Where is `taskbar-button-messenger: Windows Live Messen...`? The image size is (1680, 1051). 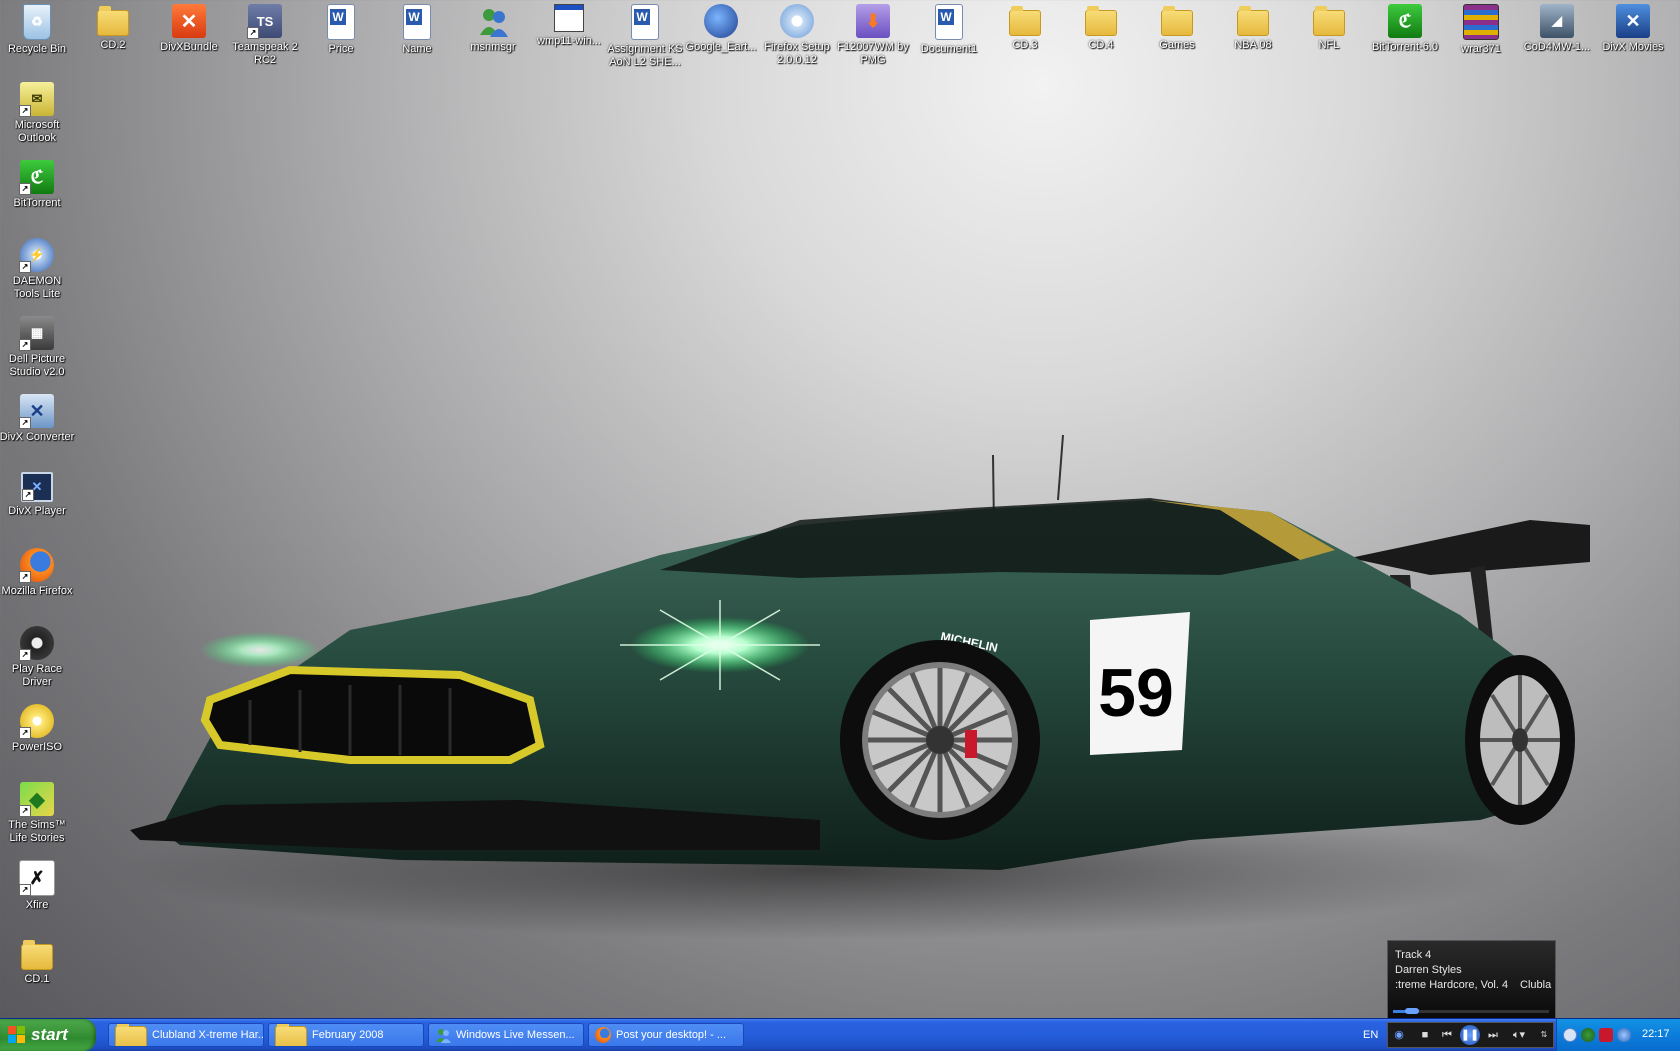
taskbar-button-messenger: Windows Live Messen... is located at coordinates (506, 1035).